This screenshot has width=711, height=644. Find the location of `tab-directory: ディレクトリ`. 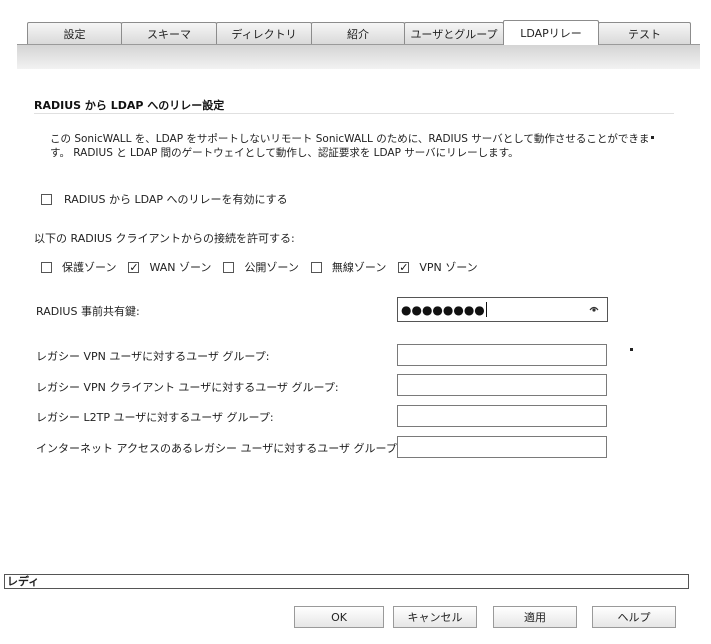

tab-directory: ディレクトリ is located at coordinates (264, 33).